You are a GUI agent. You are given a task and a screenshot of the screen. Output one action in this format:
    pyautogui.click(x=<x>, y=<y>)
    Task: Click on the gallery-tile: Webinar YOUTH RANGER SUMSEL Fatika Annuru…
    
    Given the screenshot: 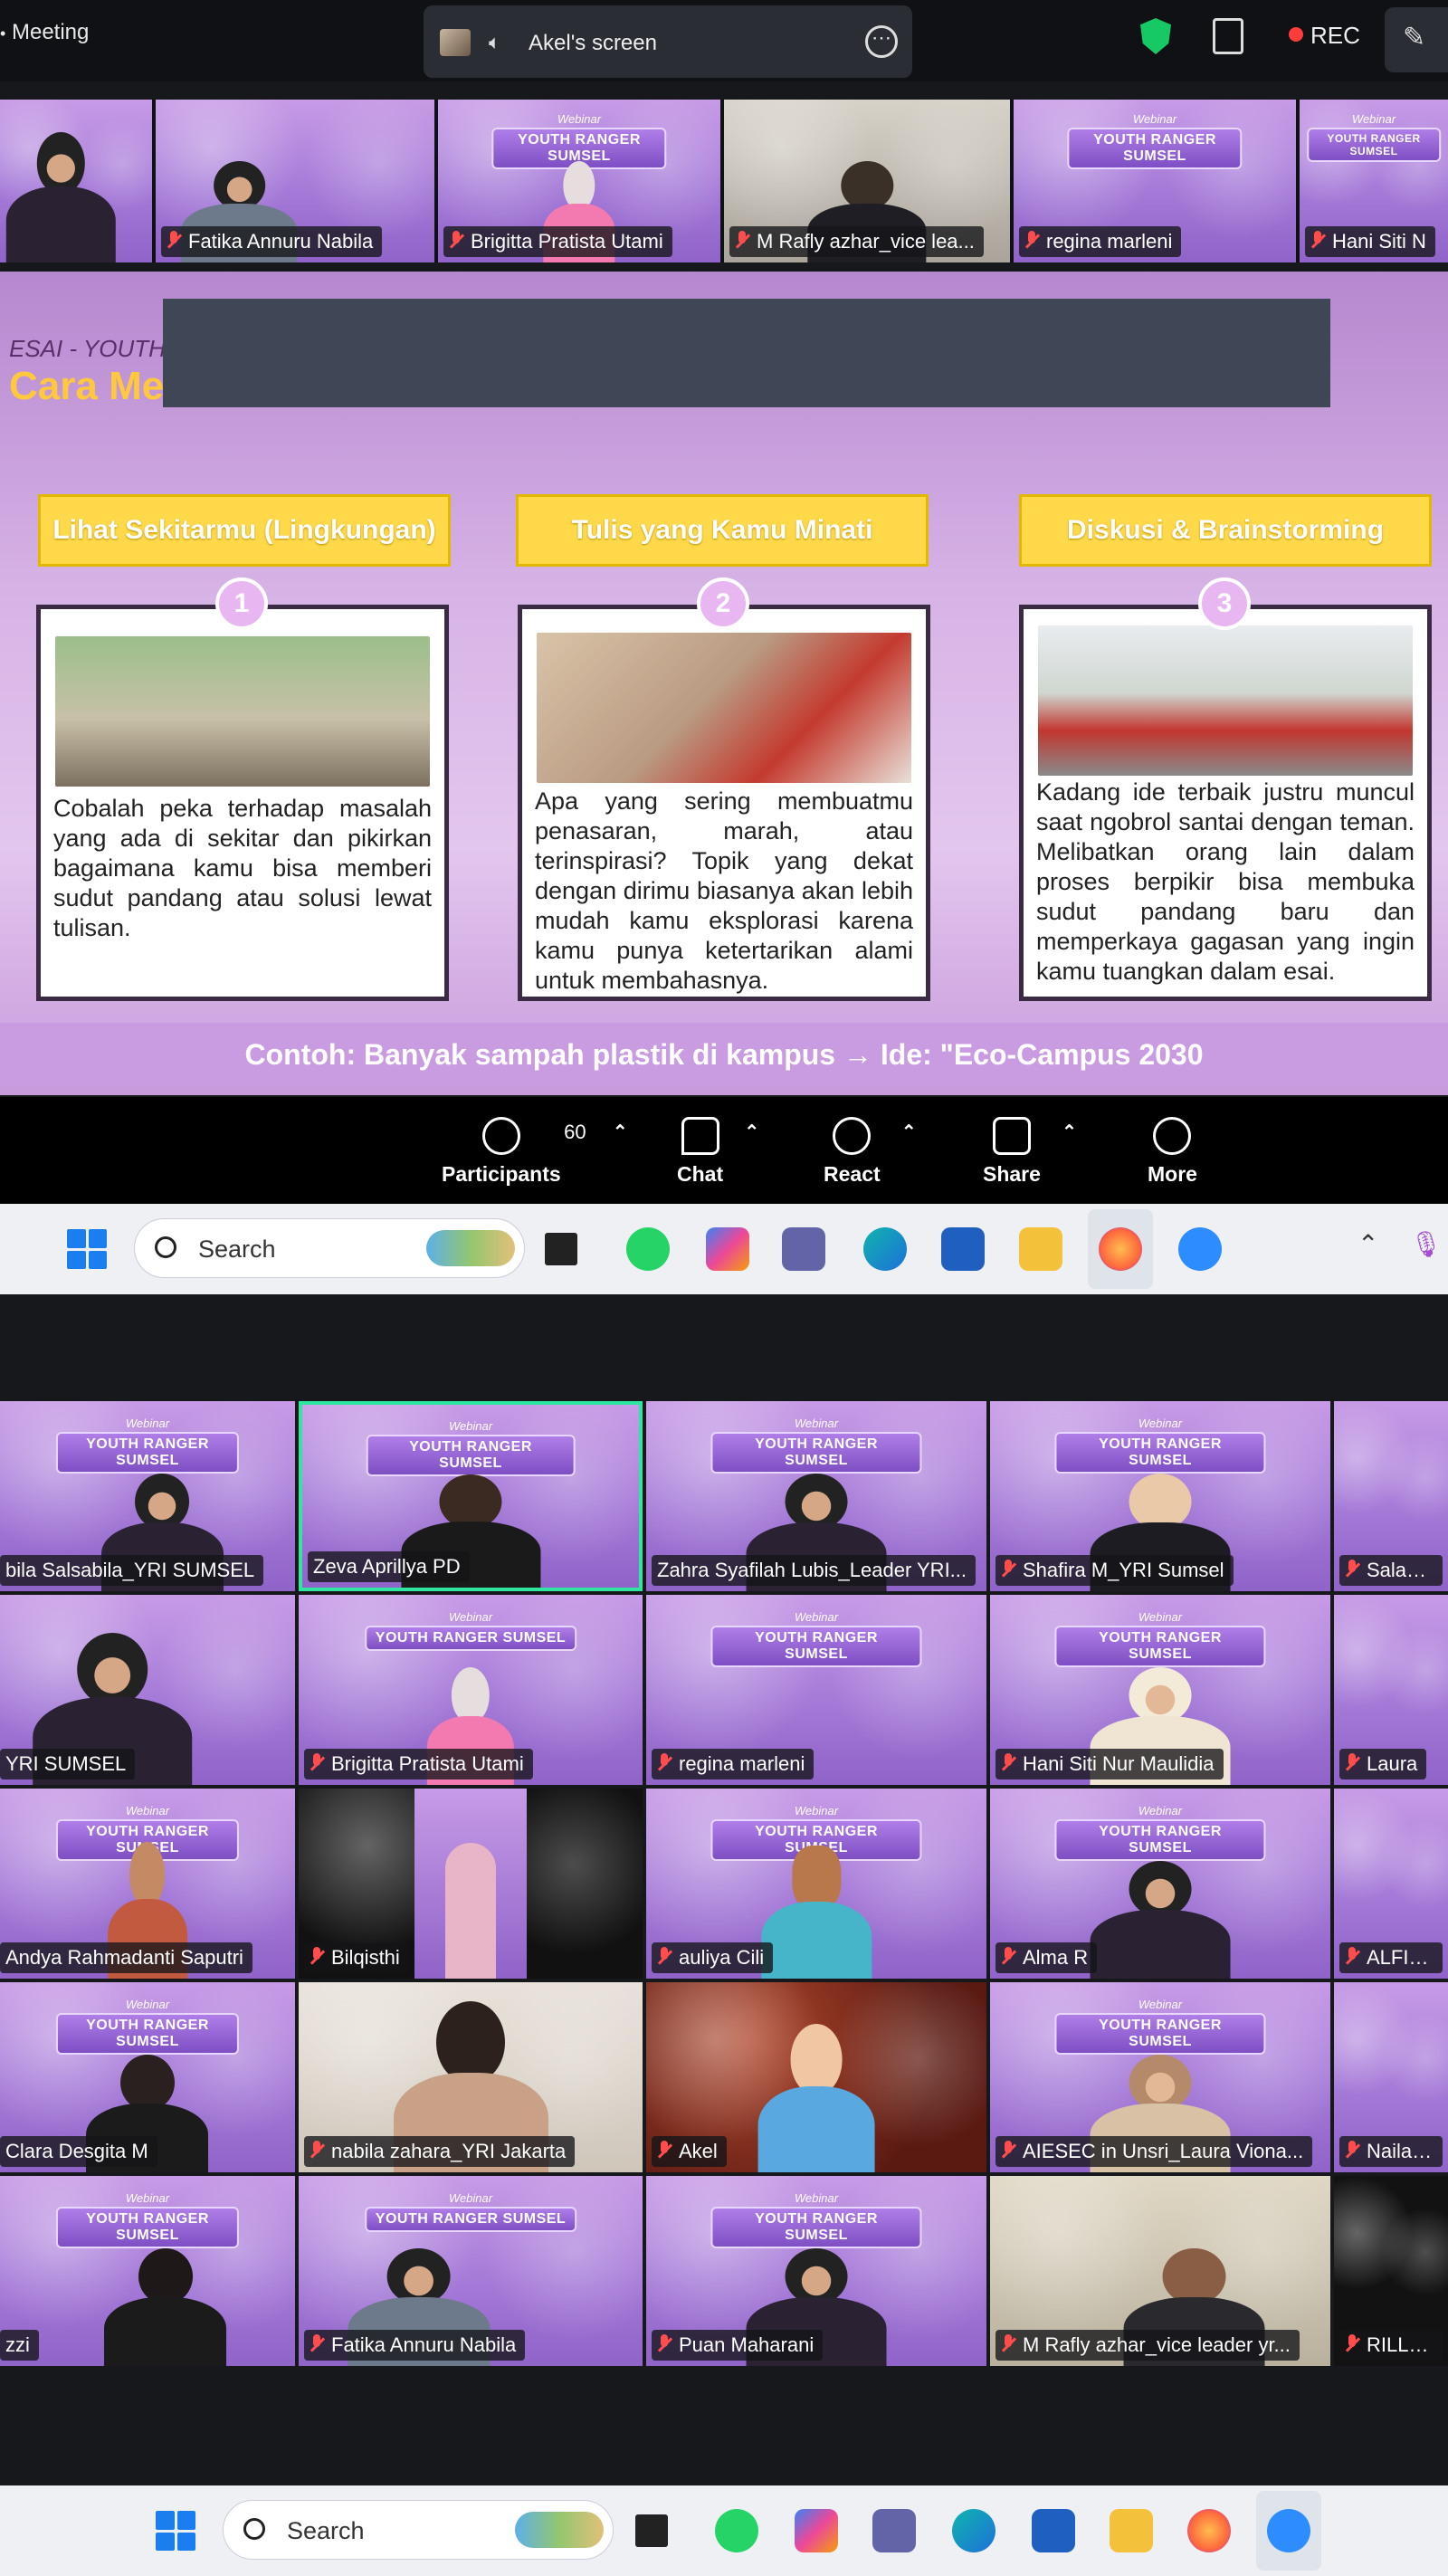 What is the action you would take?
    pyautogui.click(x=471, y=2271)
    